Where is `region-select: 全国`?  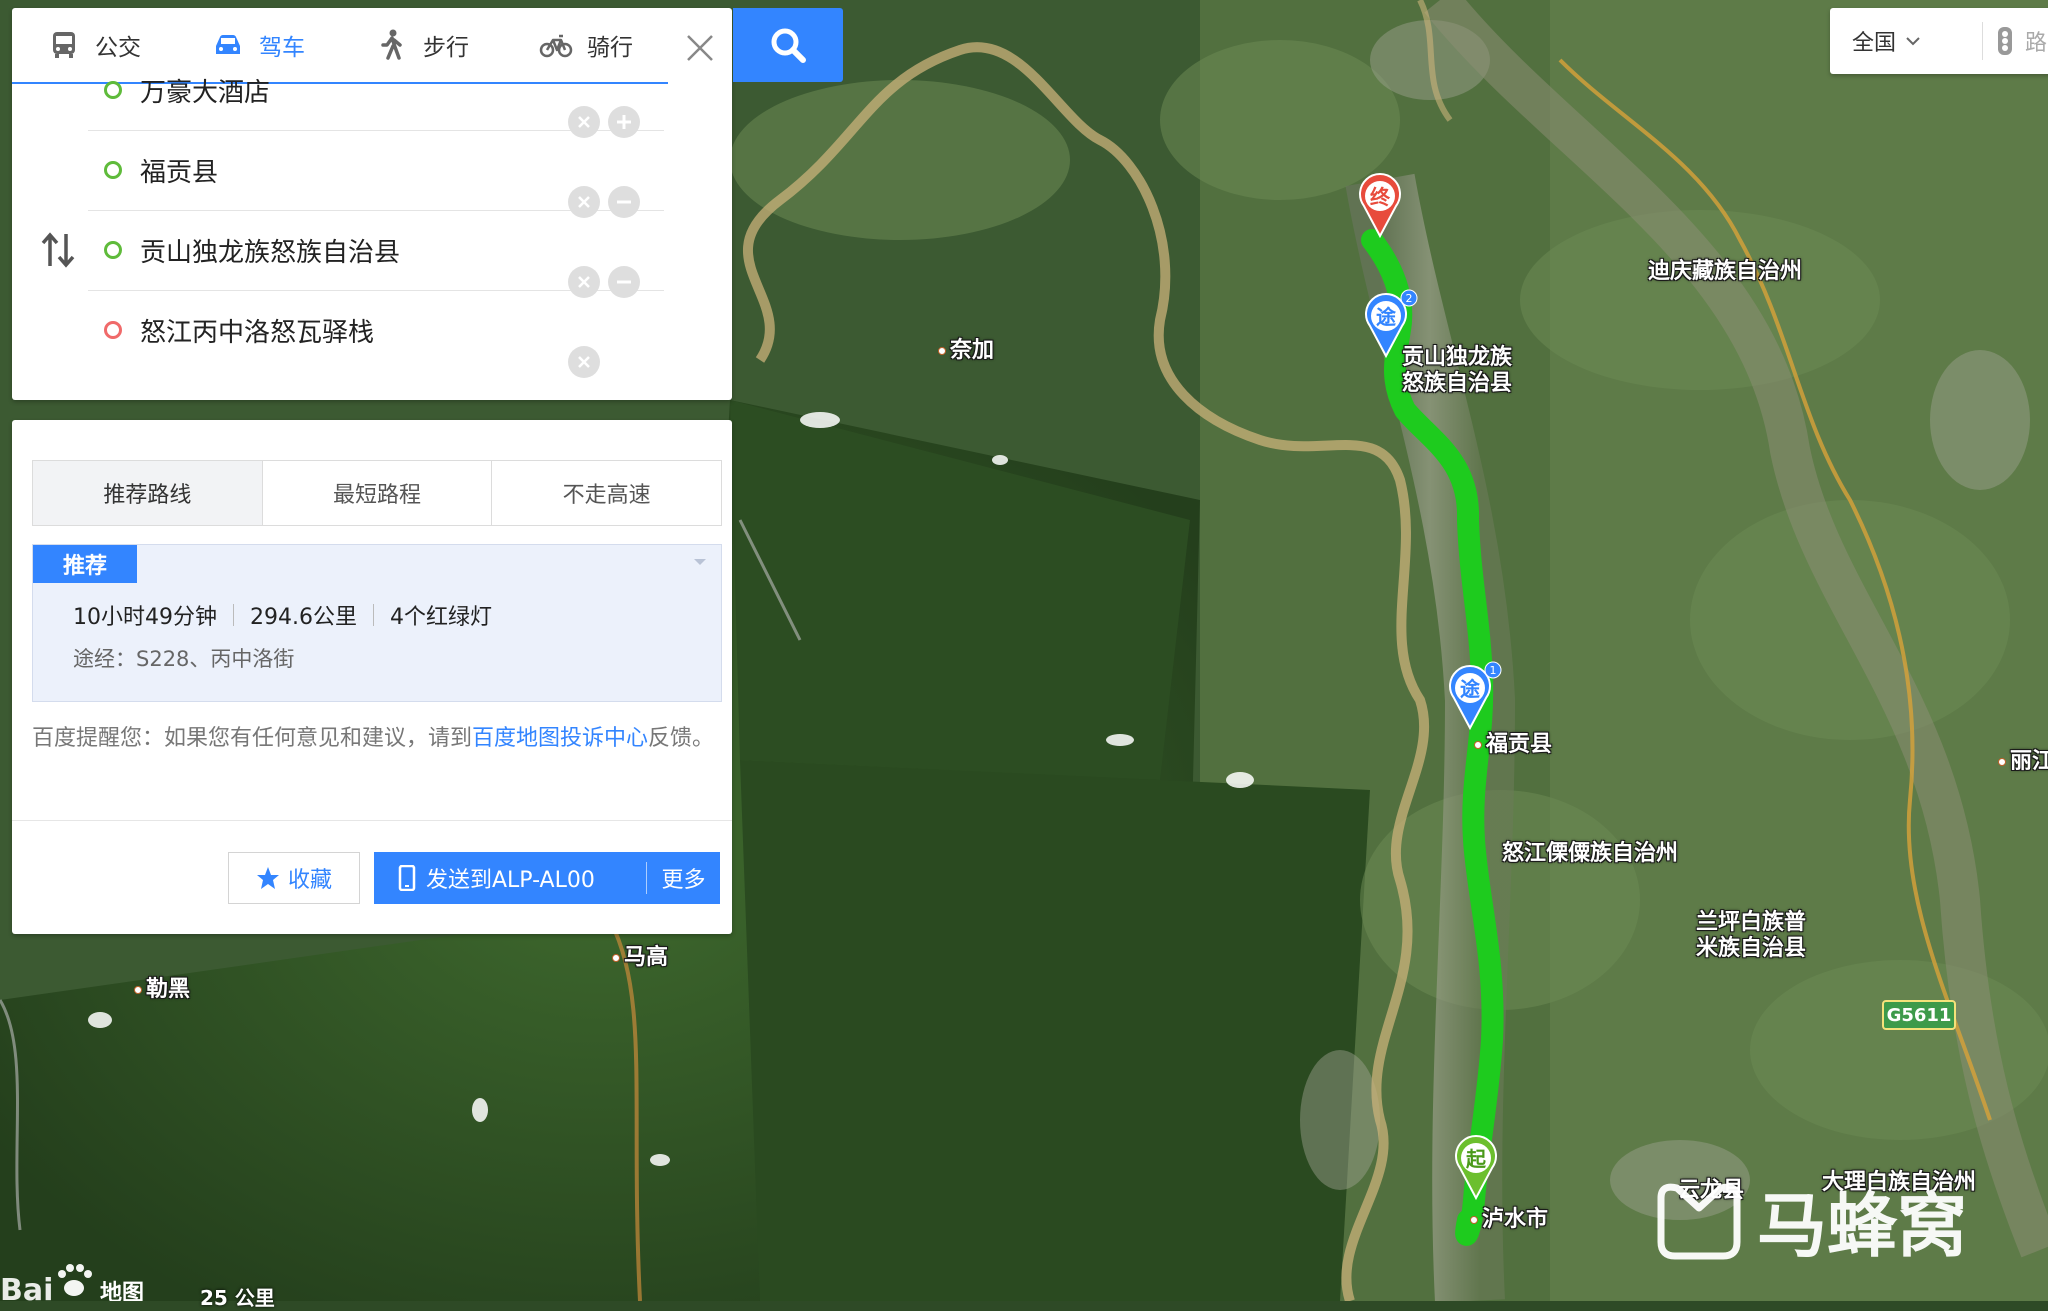
region-select: 全国 is located at coordinates (1906, 41).